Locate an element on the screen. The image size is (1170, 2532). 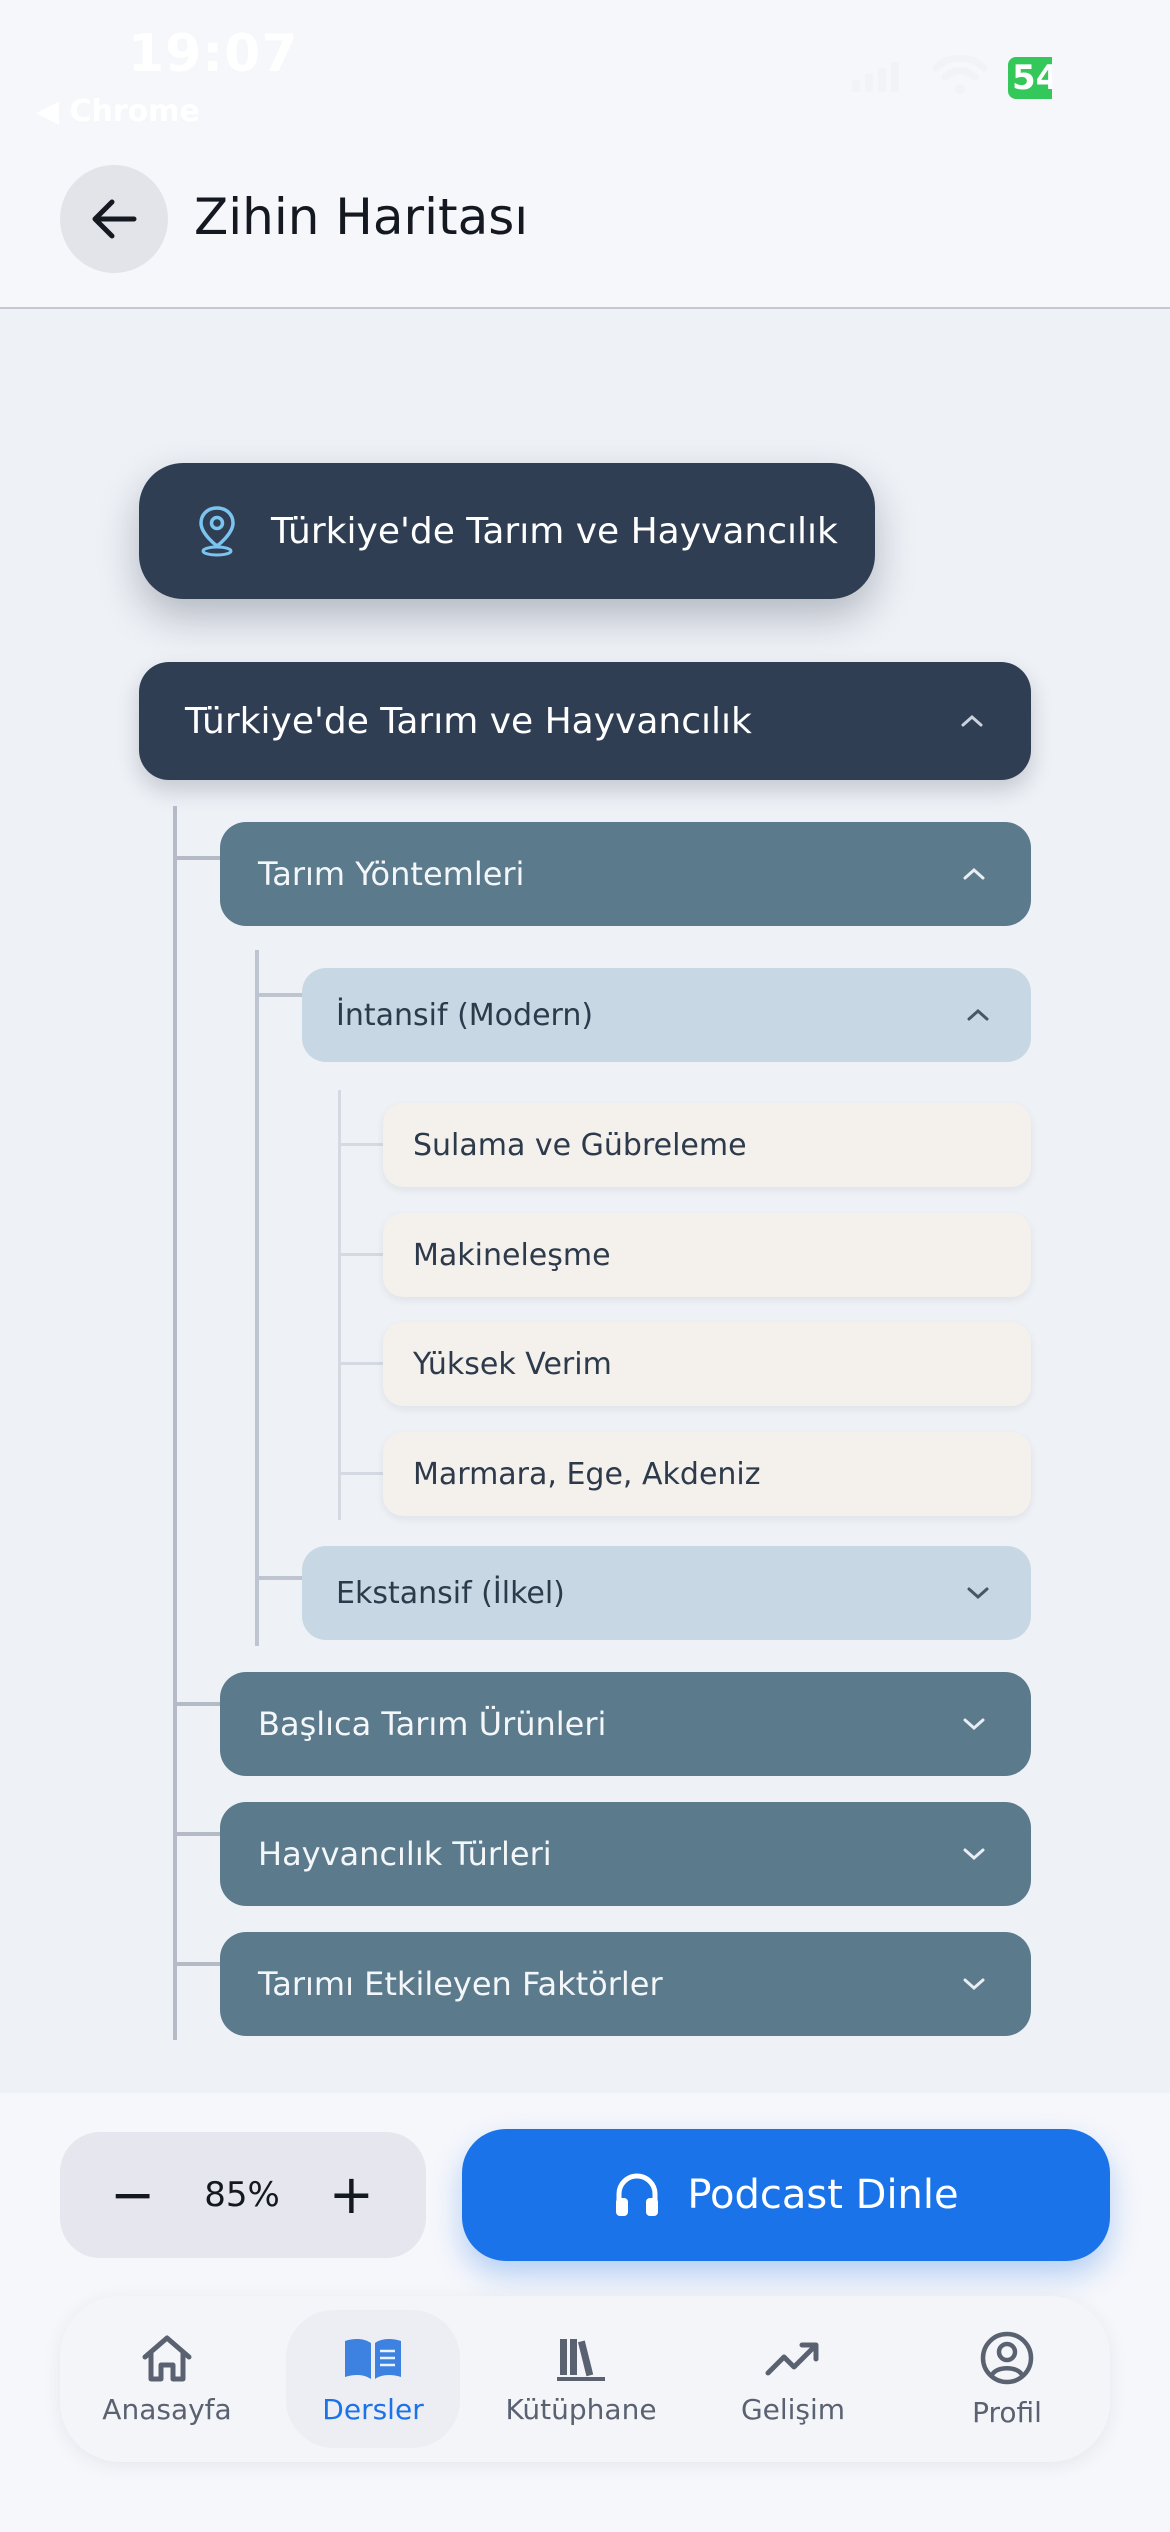
user-circle-icon is located at coordinates (1007, 2357).